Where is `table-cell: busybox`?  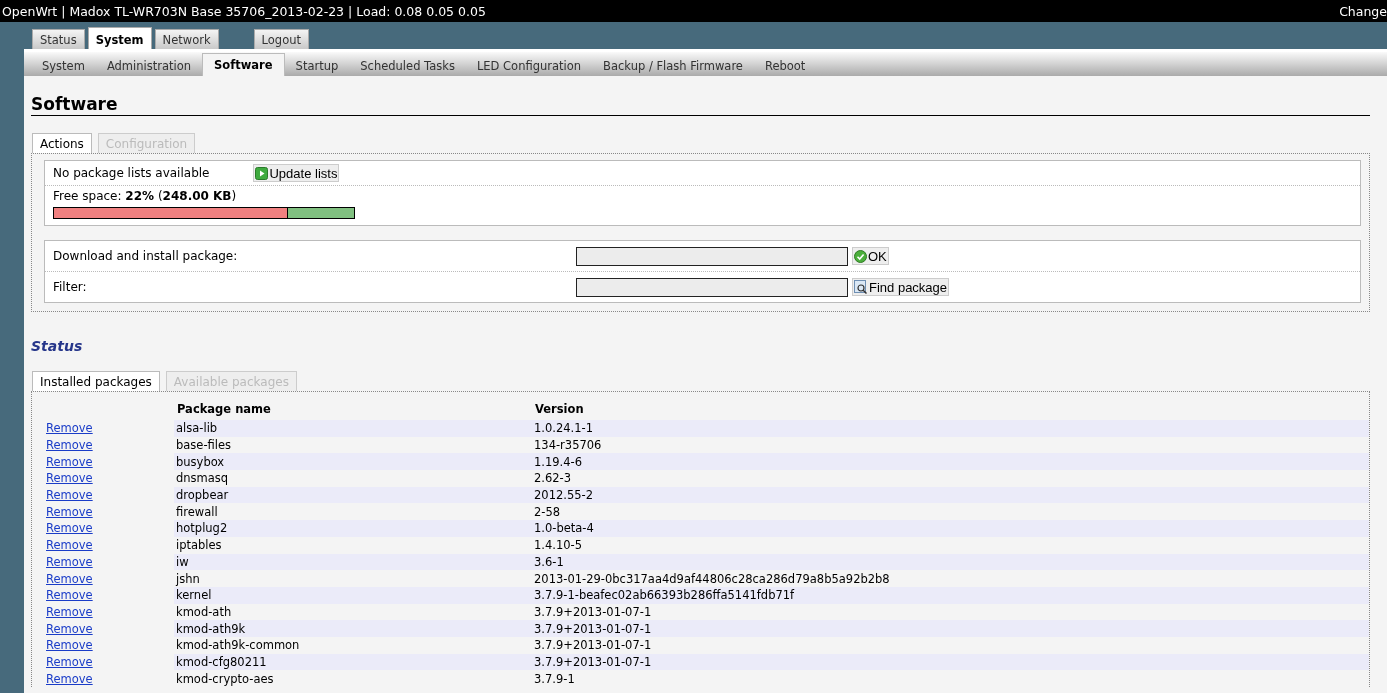 table-cell: busybox is located at coordinates (353, 462).